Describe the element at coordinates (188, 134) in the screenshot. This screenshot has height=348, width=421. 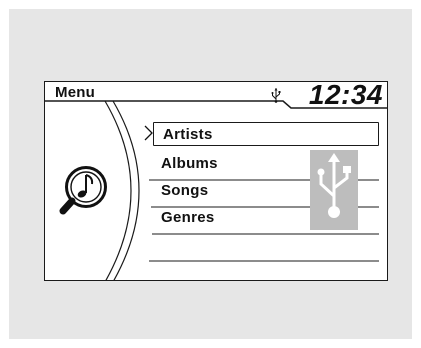
I see `menu-item-label: Artists` at that location.